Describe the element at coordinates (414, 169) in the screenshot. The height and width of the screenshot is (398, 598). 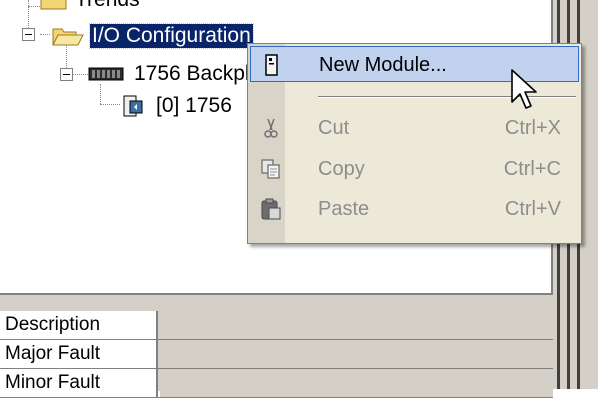
I see `menu-item-copy: Copy Ctrl+C` at that location.